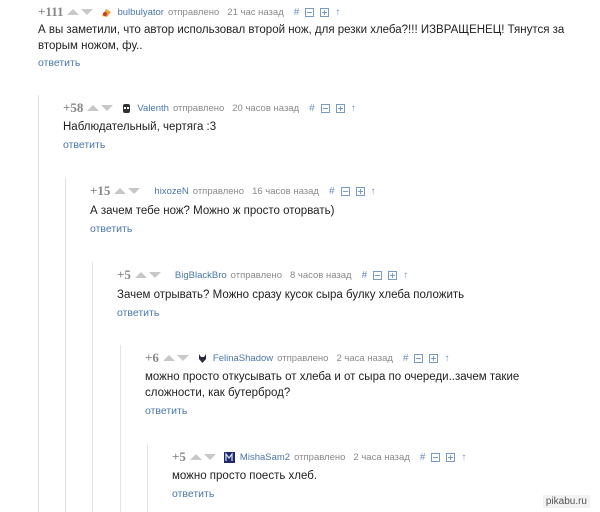 The width and height of the screenshot is (600, 512). Describe the element at coordinates (140, 127) in the screenshot. I see `comment-text: Наблюдательный, чертяга :3` at that location.